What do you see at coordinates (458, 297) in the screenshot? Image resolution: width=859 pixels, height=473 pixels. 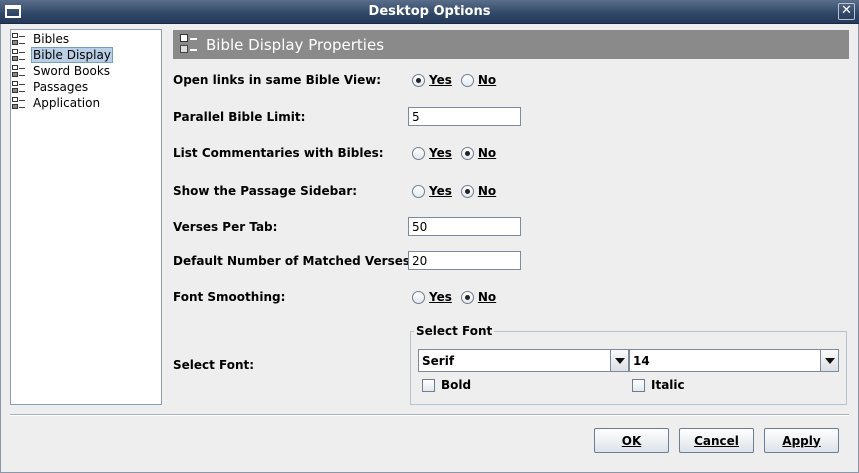 I see `font-smoothing-radio-group: Yes No` at bounding box center [458, 297].